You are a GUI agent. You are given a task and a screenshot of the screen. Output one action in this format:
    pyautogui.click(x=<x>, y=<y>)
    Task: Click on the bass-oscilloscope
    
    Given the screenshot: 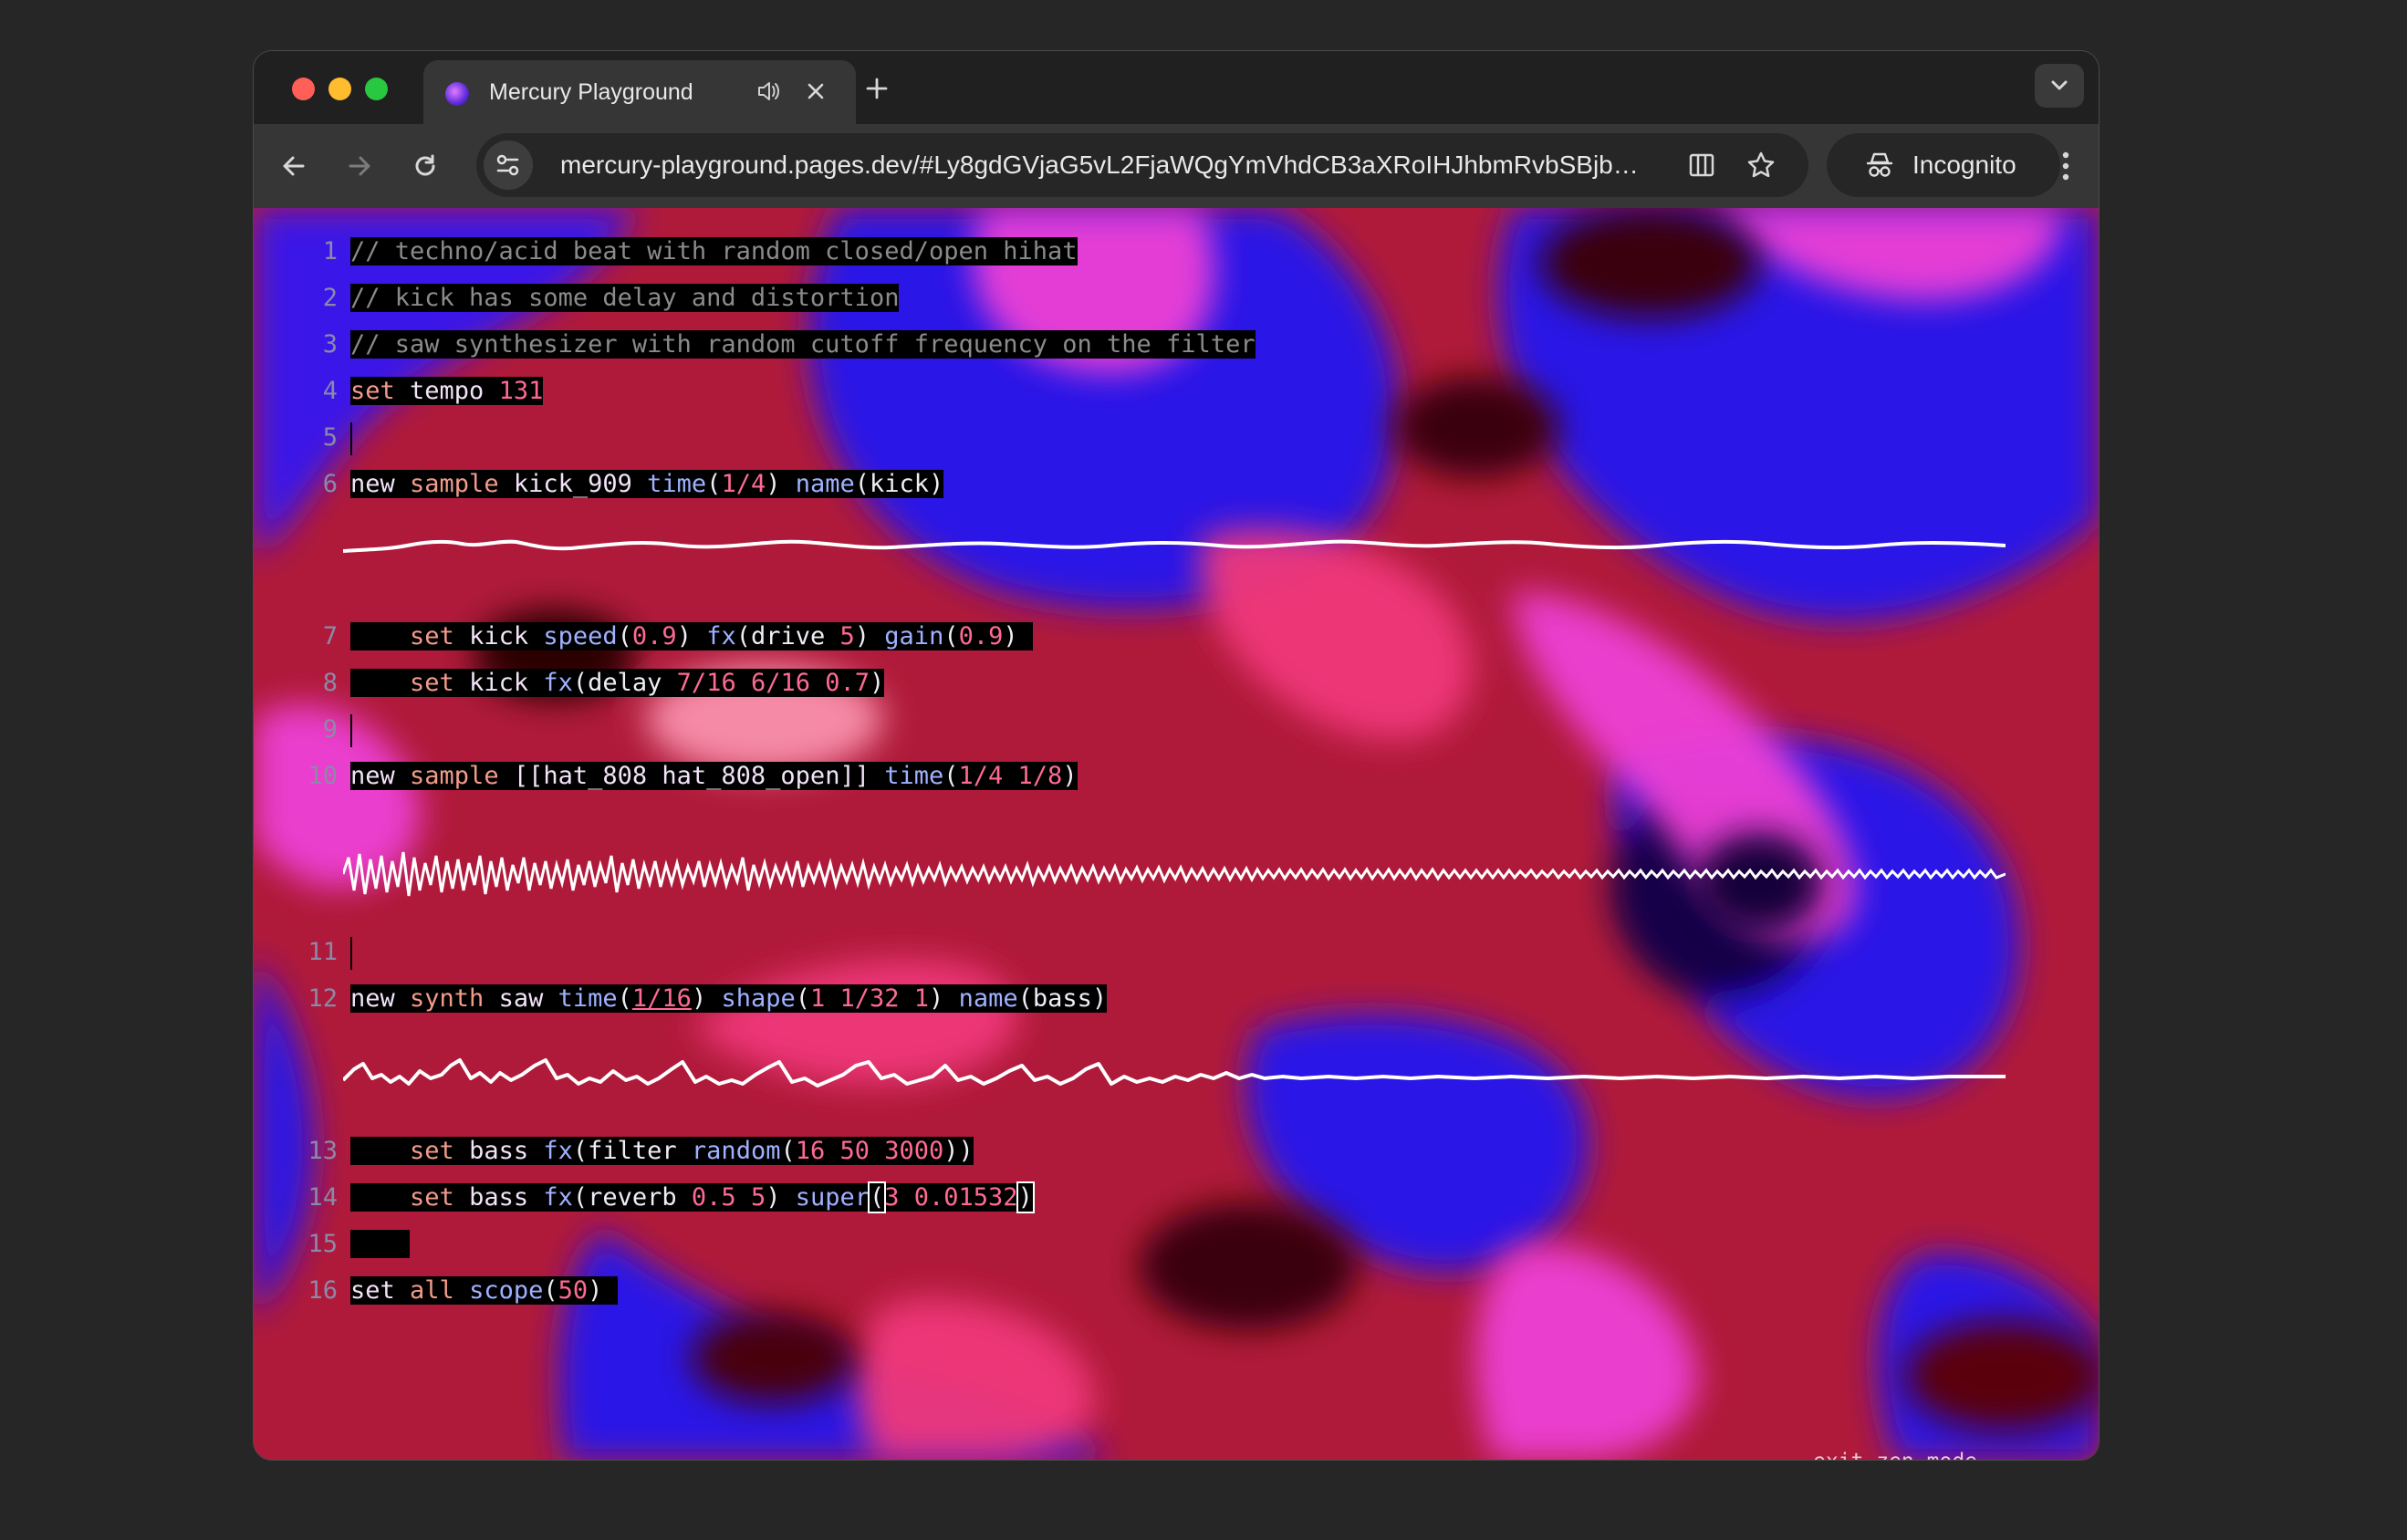 What is the action you would take?
    pyautogui.click(x=1174, y=1072)
    